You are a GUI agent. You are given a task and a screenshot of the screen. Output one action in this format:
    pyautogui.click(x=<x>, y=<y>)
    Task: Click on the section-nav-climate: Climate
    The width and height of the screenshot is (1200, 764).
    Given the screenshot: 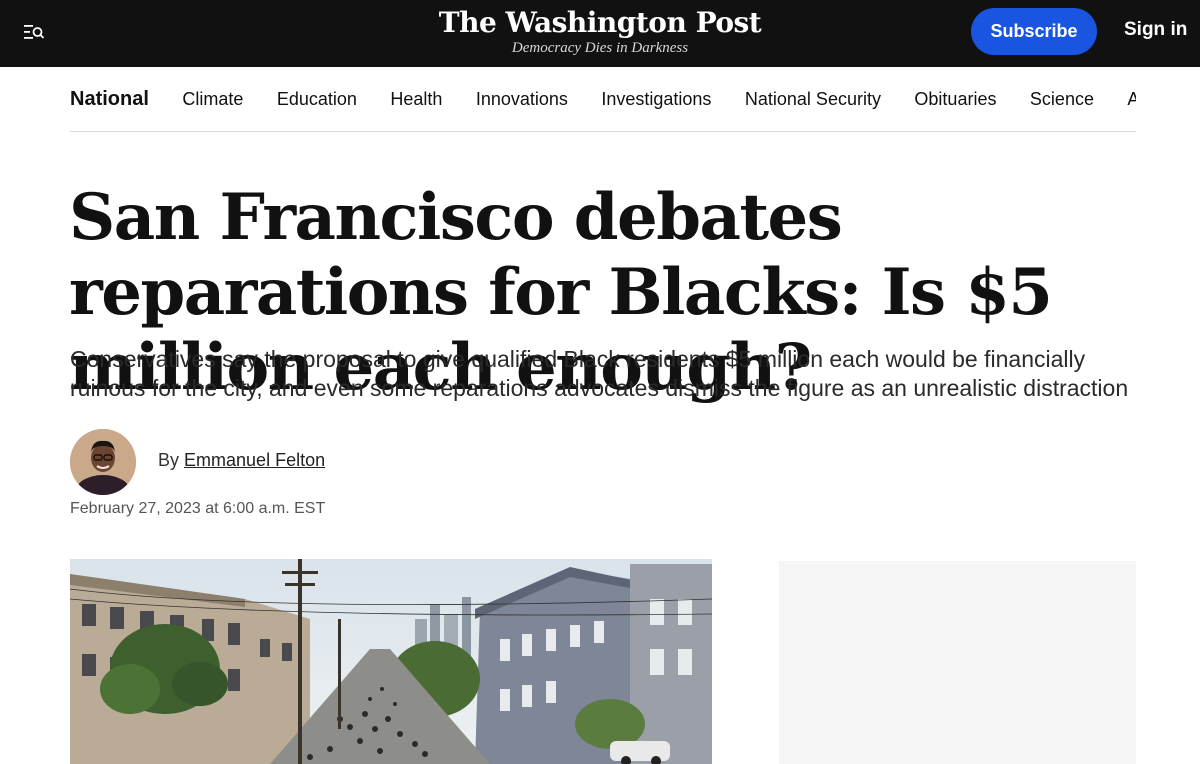 What is the action you would take?
    pyautogui.click(x=212, y=99)
    